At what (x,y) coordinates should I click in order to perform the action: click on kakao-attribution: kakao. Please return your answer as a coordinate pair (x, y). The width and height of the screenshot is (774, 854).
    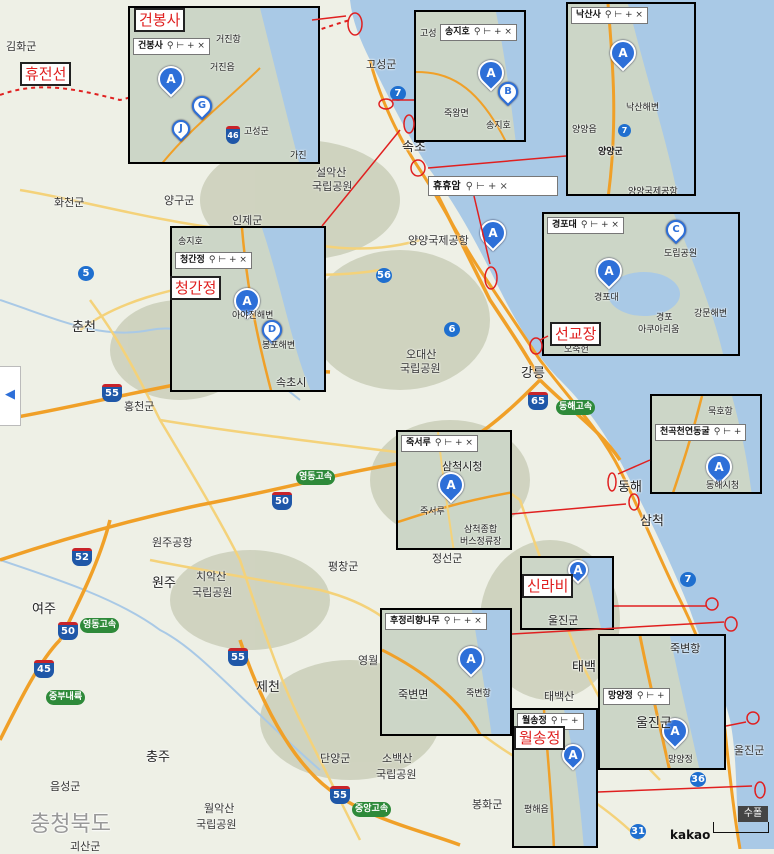
    Looking at the image, I should click on (690, 835).